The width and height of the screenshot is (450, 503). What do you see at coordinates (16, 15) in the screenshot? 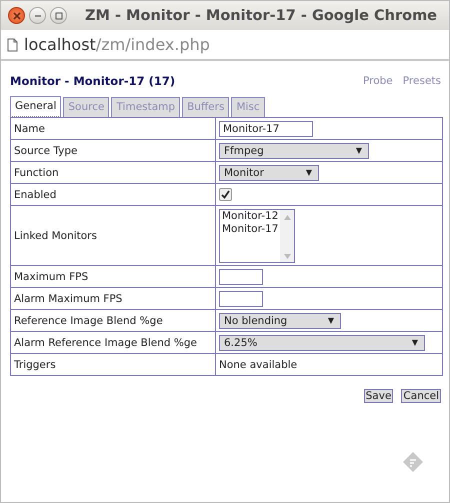
I see `close-icon` at bounding box center [16, 15].